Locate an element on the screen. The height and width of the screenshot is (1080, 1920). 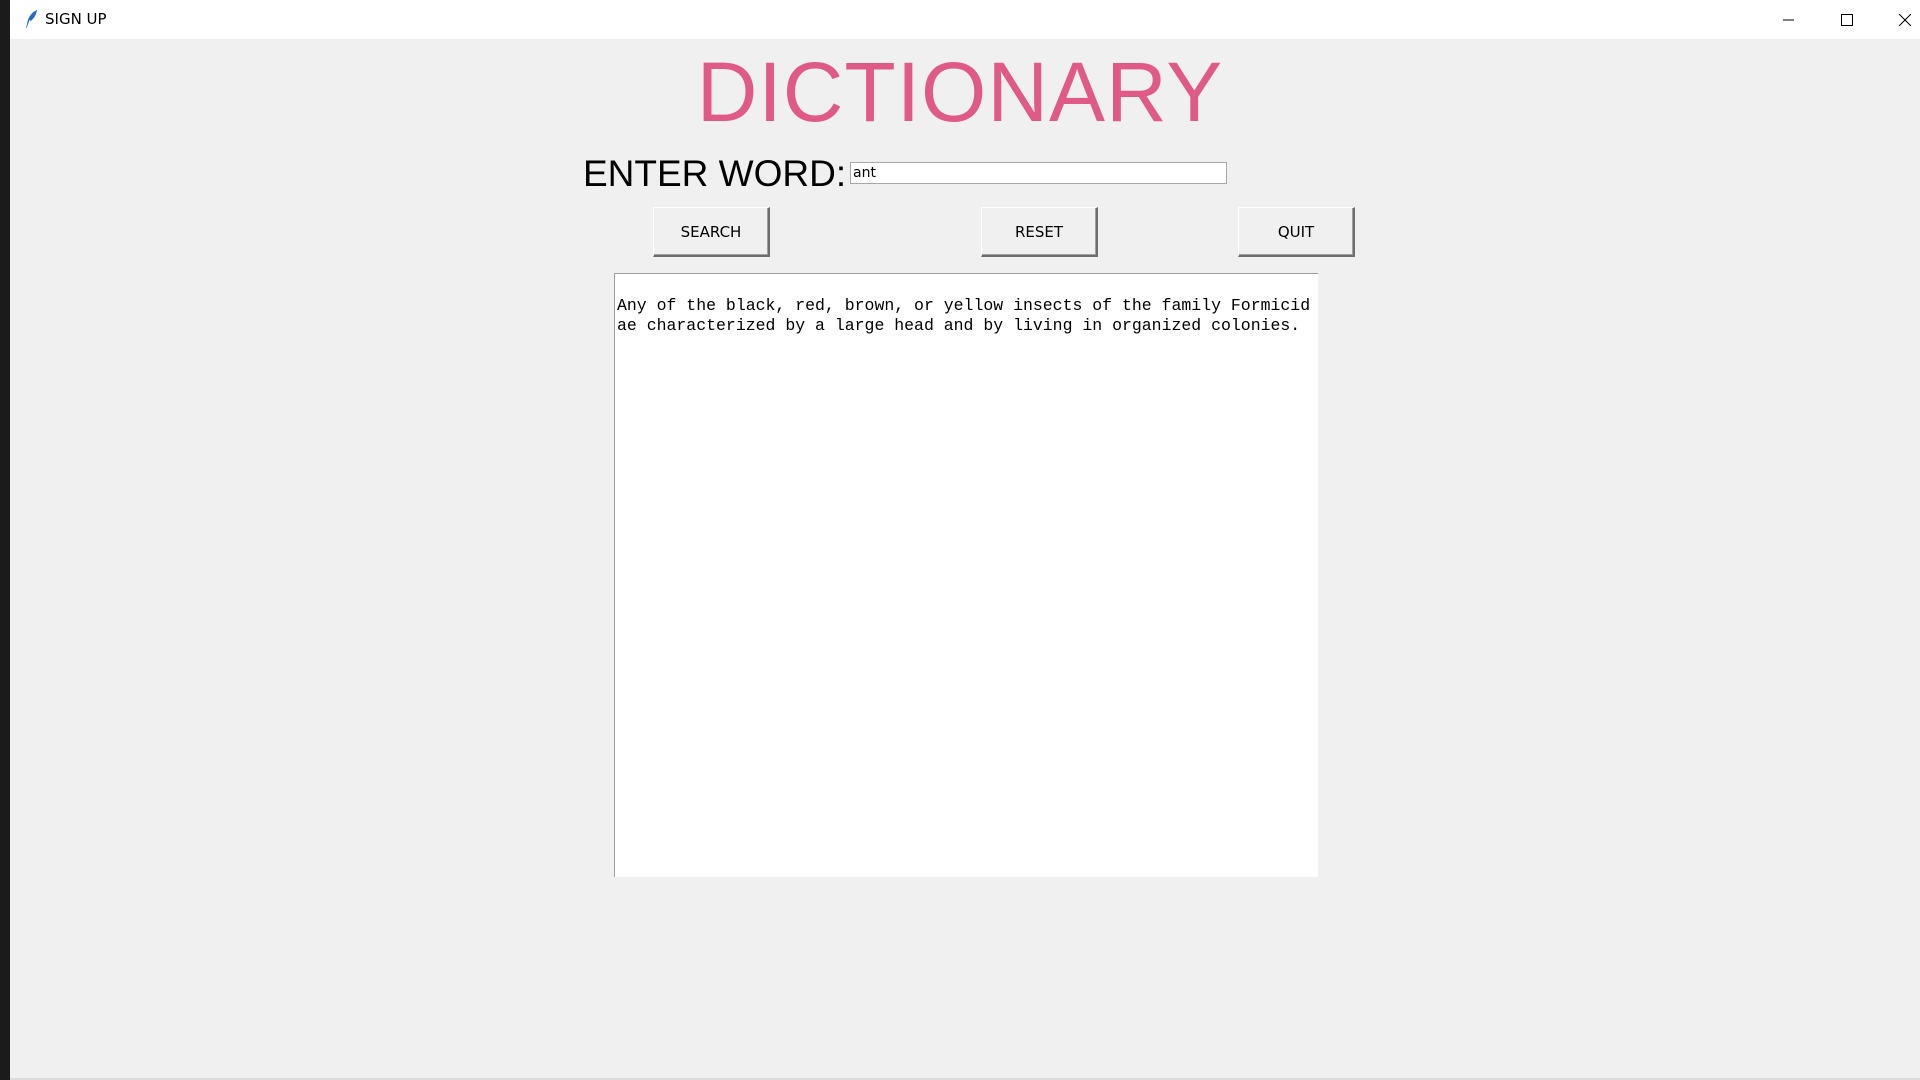
search-button: SEARCH is located at coordinates (711, 232).